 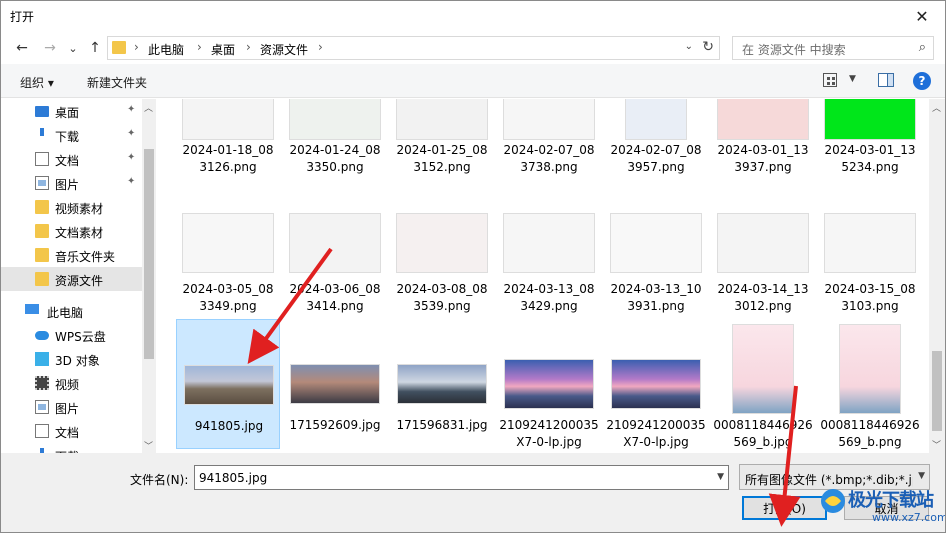 What do you see at coordinates (922, 47) in the screenshot?
I see `search-icon: ⌕` at bounding box center [922, 47].